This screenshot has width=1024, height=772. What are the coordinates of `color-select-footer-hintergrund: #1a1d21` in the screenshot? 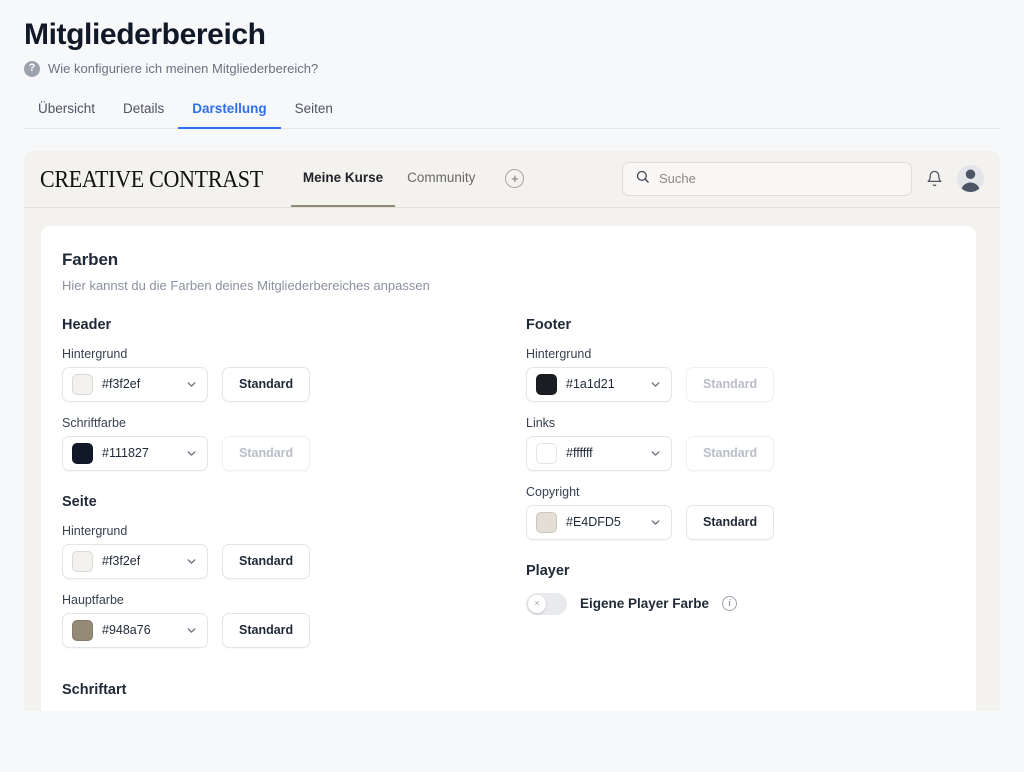 It's located at (599, 384).